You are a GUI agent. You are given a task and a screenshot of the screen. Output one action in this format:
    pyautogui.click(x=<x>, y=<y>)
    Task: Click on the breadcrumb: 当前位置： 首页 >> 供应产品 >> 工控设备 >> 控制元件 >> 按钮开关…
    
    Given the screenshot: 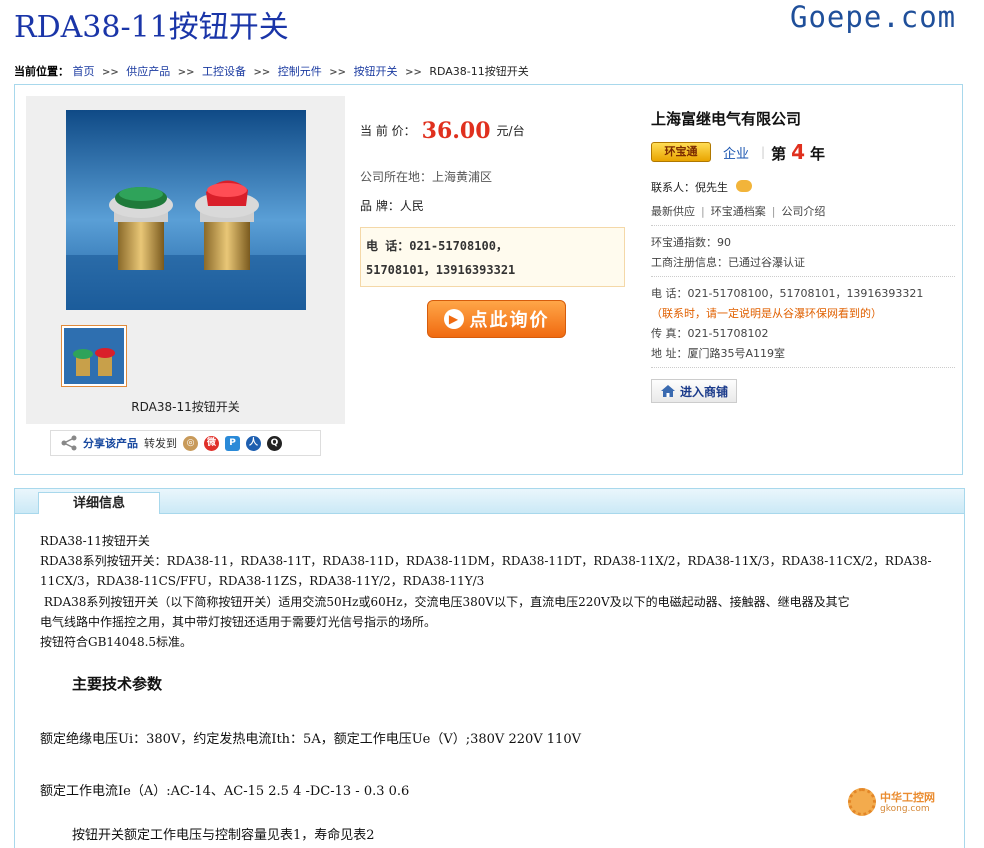 What is the action you would take?
    pyautogui.click(x=271, y=71)
    